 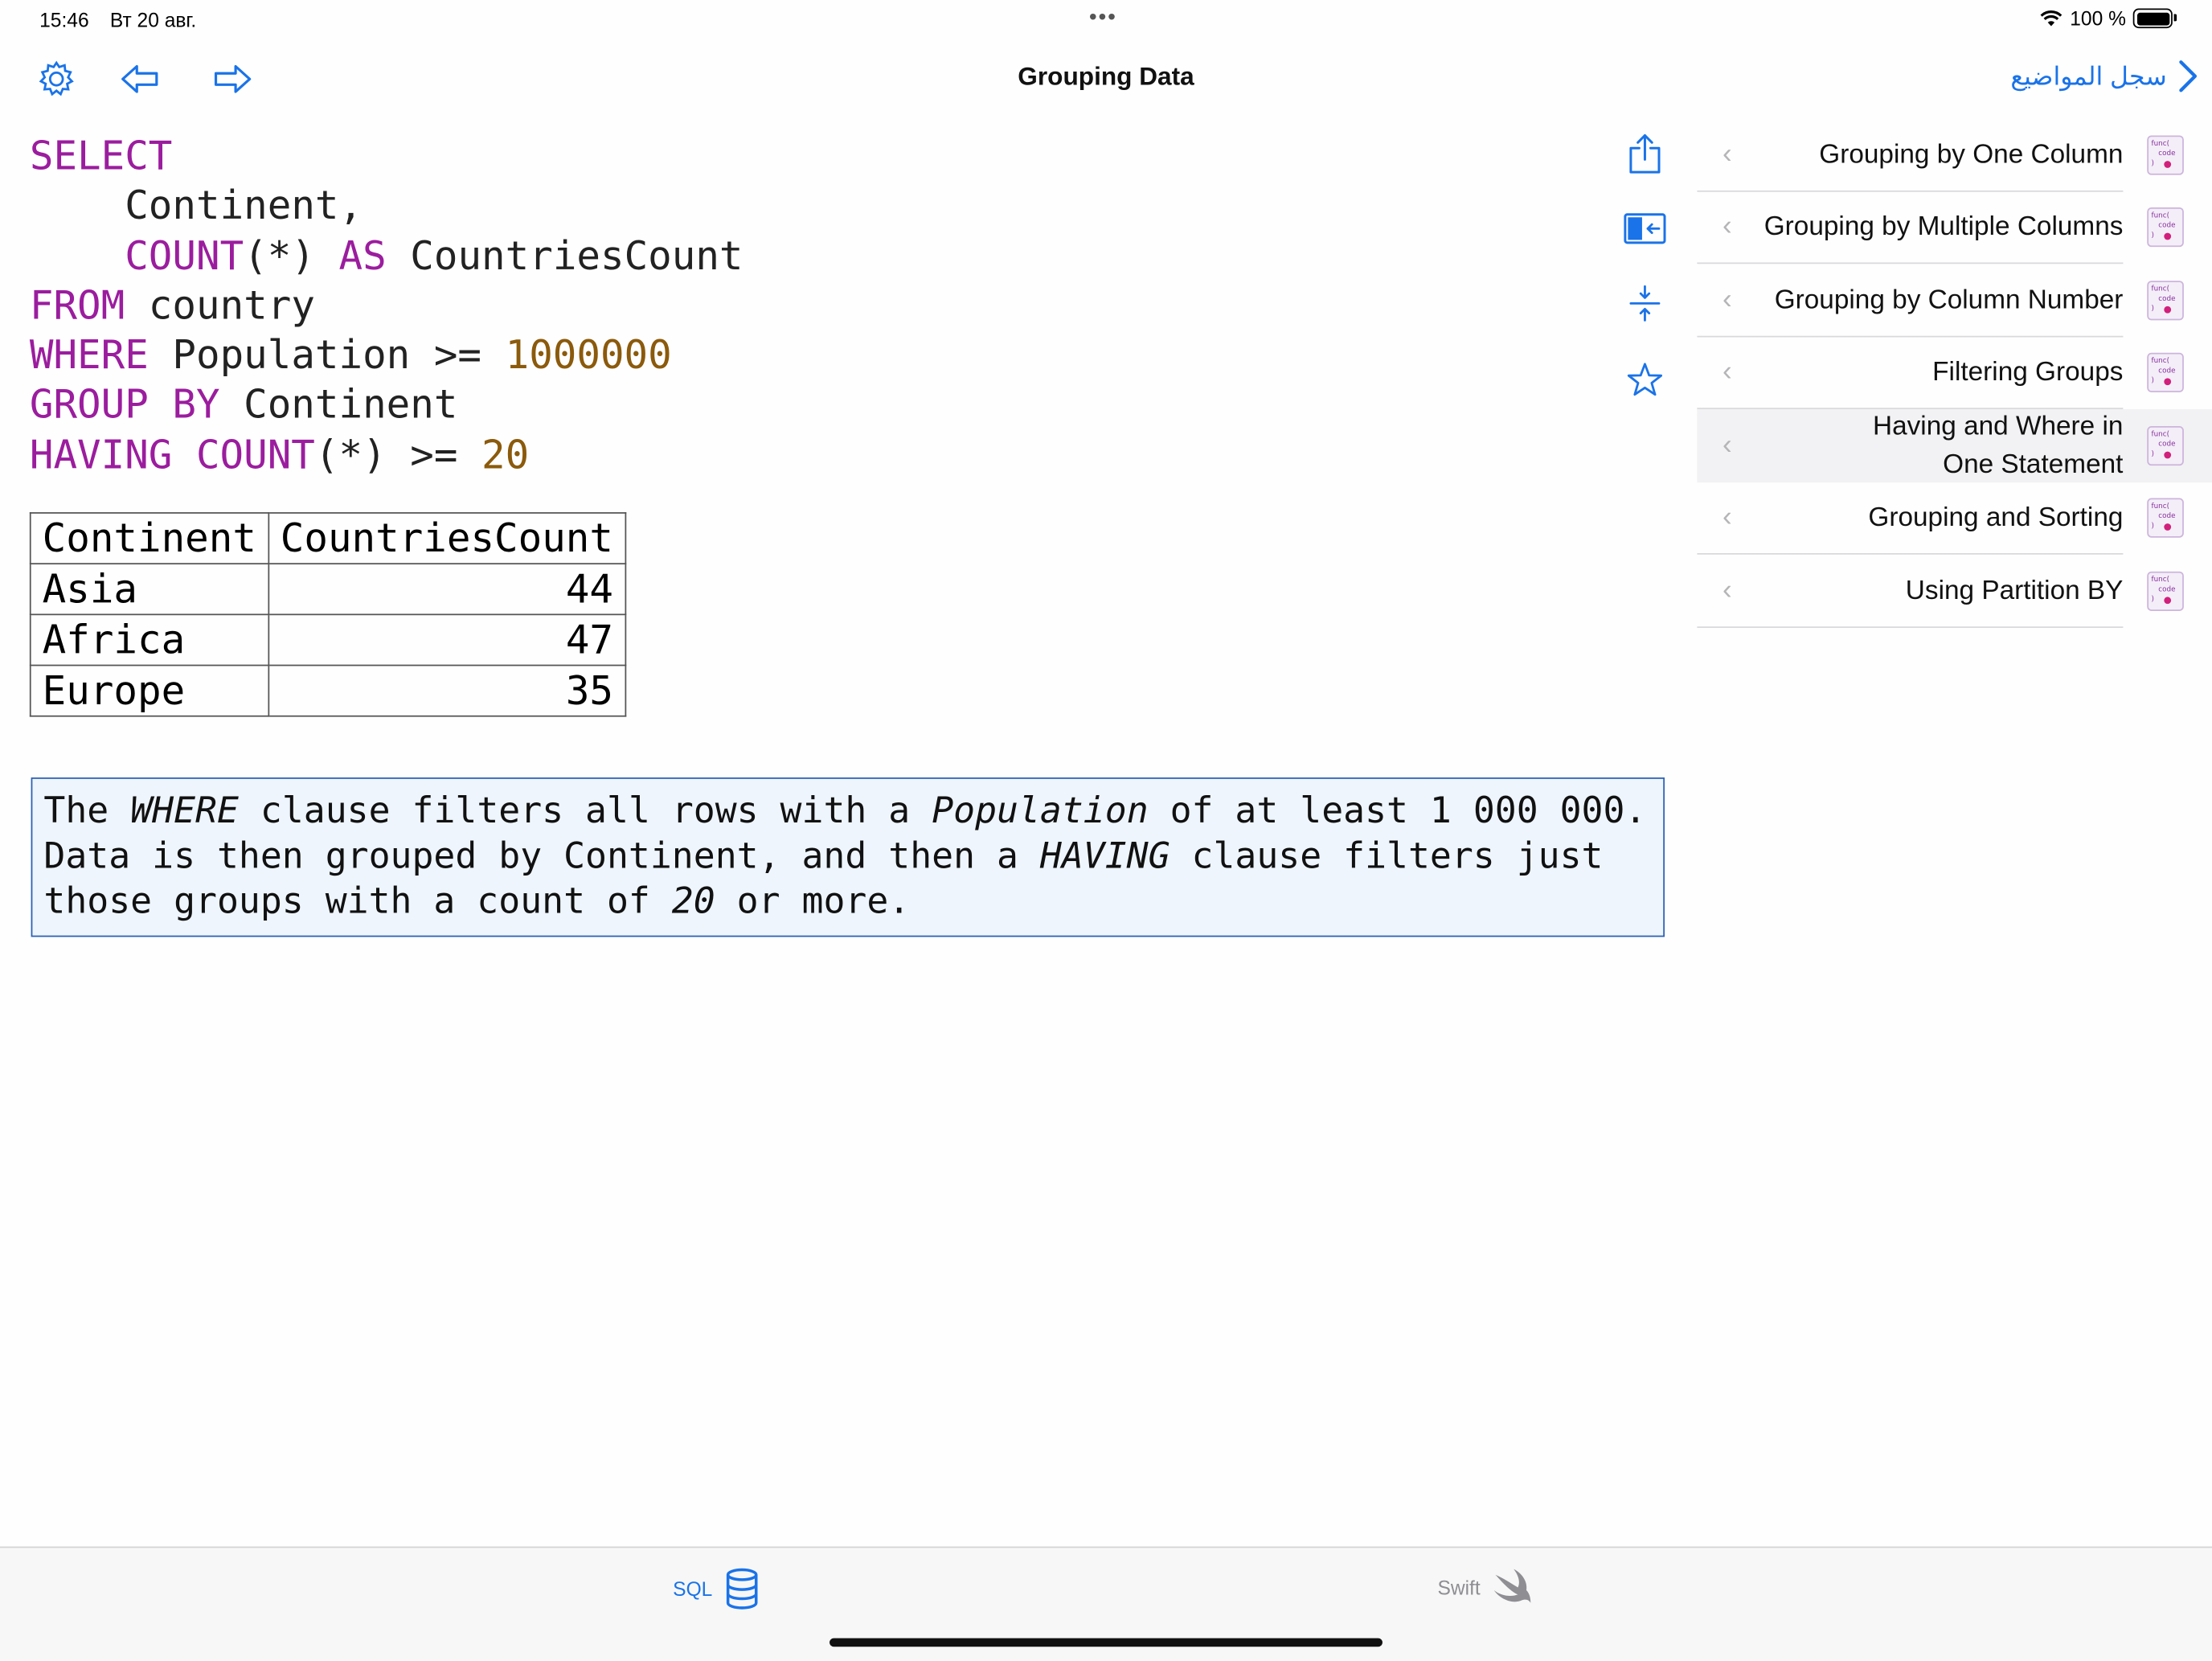 What do you see at coordinates (1105, 1642) in the screenshot?
I see `home-indicator` at bounding box center [1105, 1642].